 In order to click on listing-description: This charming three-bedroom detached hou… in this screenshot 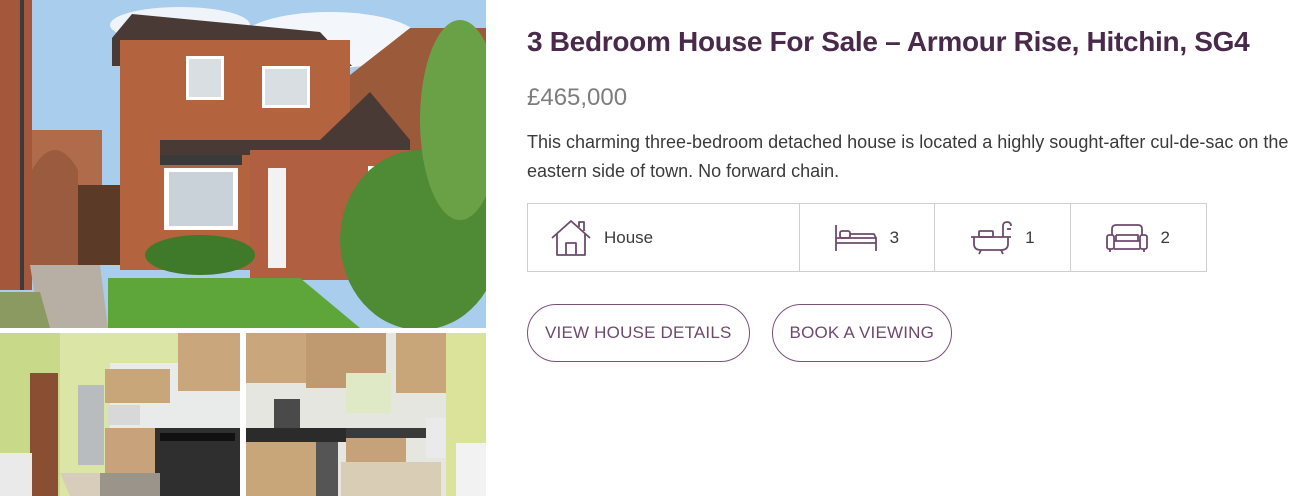, I will do `click(908, 156)`.